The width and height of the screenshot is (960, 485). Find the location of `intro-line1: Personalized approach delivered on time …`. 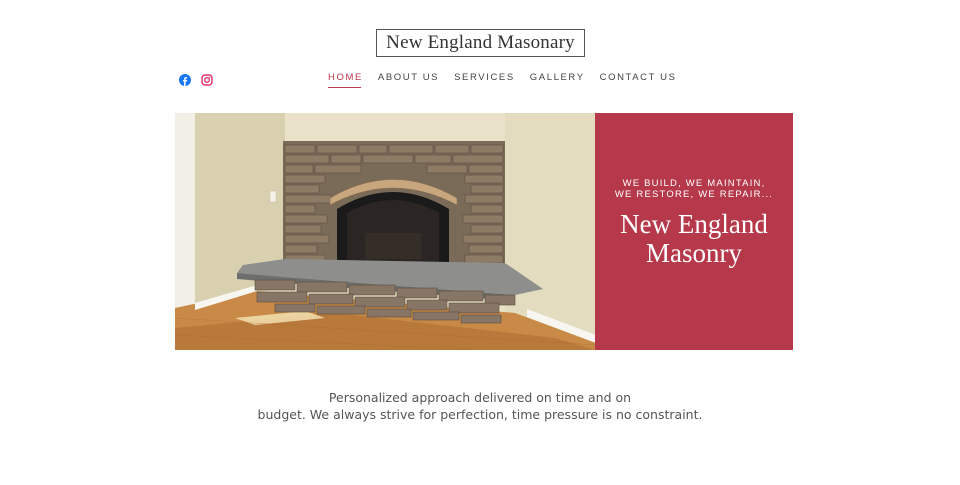

intro-line1: Personalized approach delivered on time … is located at coordinates (480, 397).